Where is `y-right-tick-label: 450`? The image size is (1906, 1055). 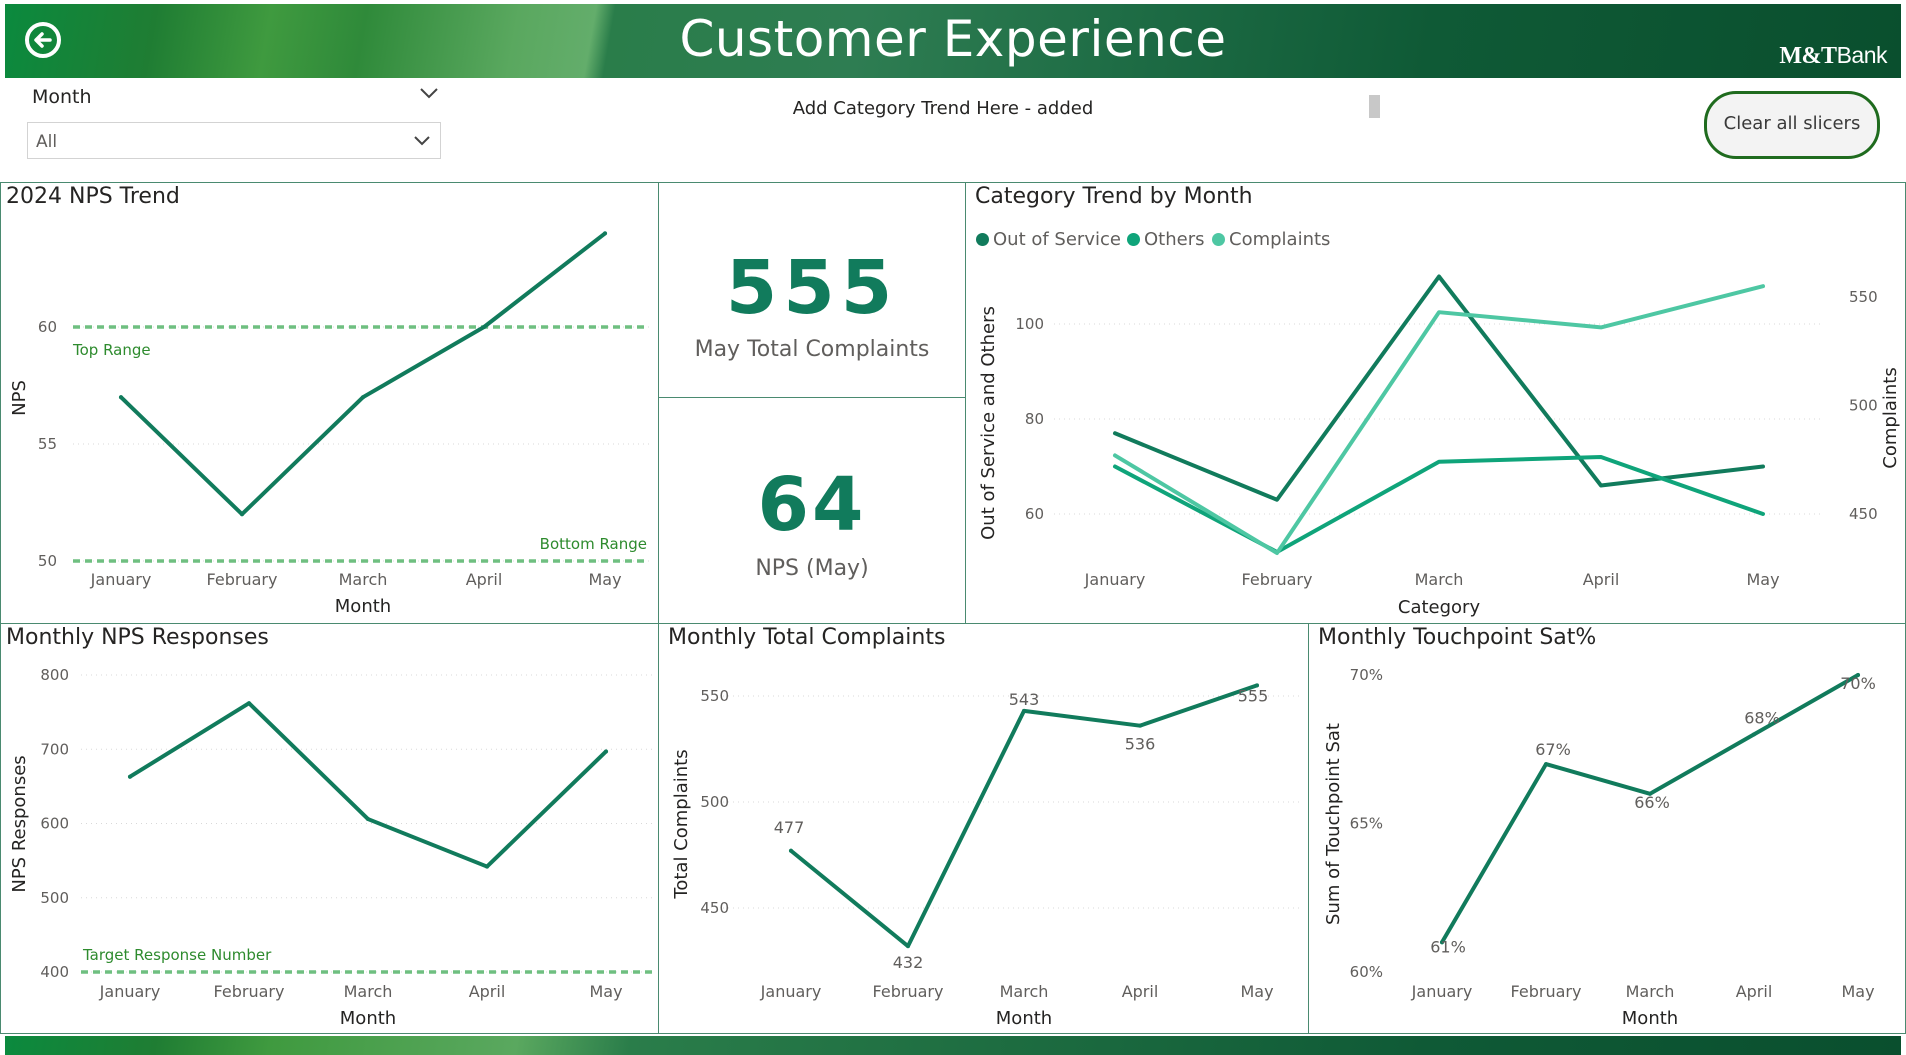 y-right-tick-label: 450 is located at coordinates (1863, 514).